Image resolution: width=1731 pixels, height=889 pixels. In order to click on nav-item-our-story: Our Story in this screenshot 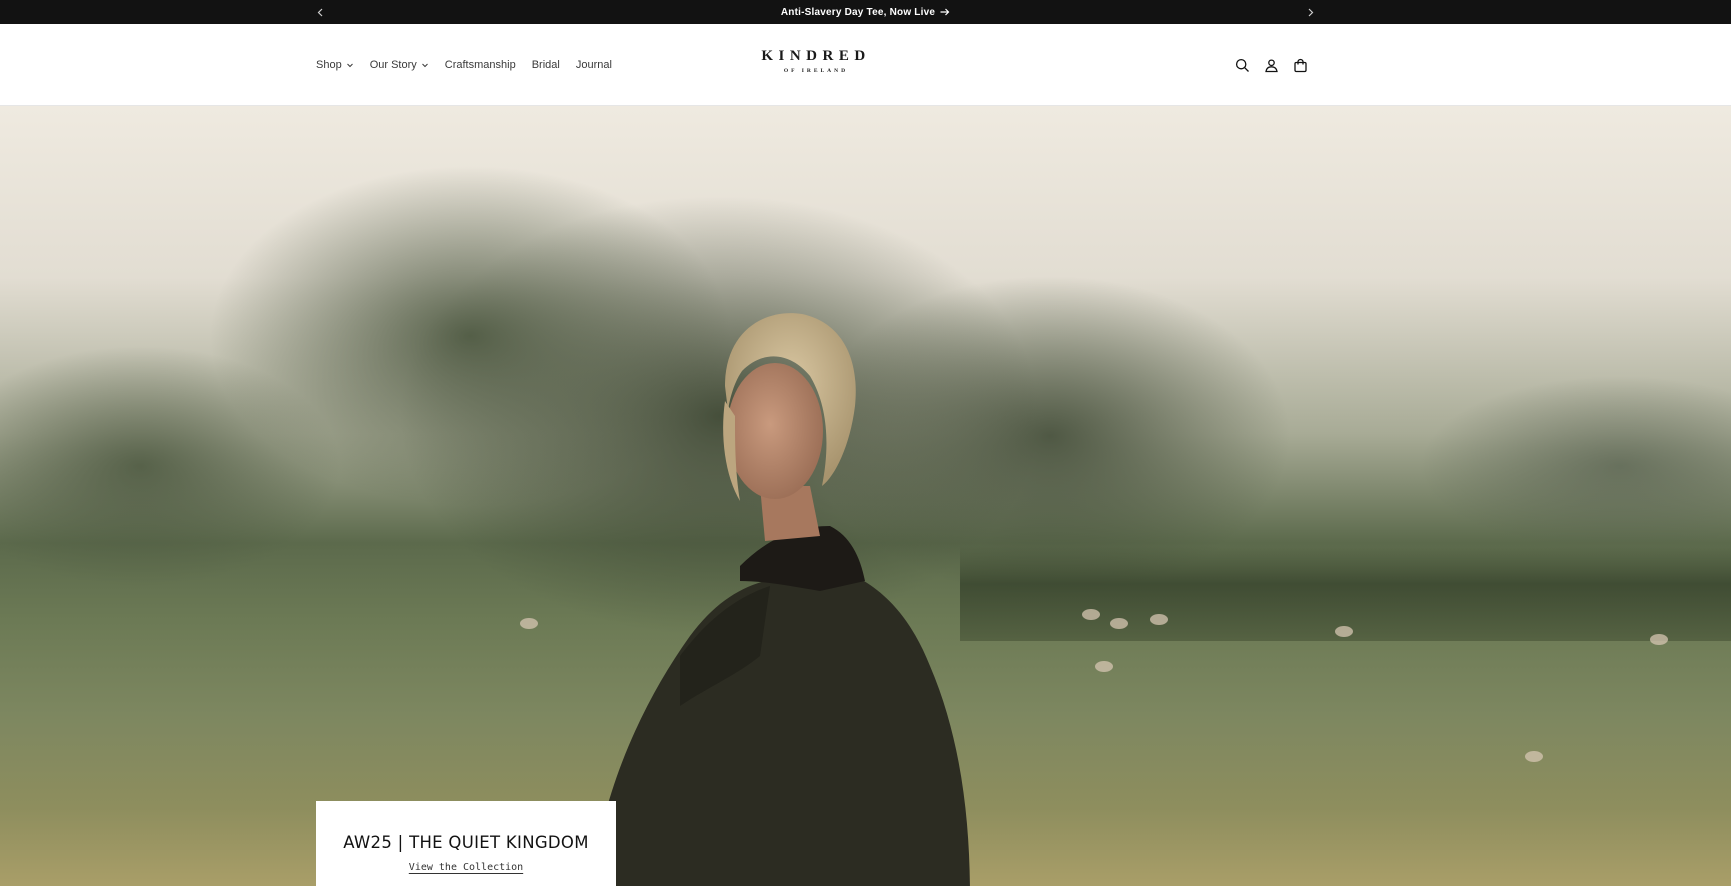, I will do `click(399, 65)`.